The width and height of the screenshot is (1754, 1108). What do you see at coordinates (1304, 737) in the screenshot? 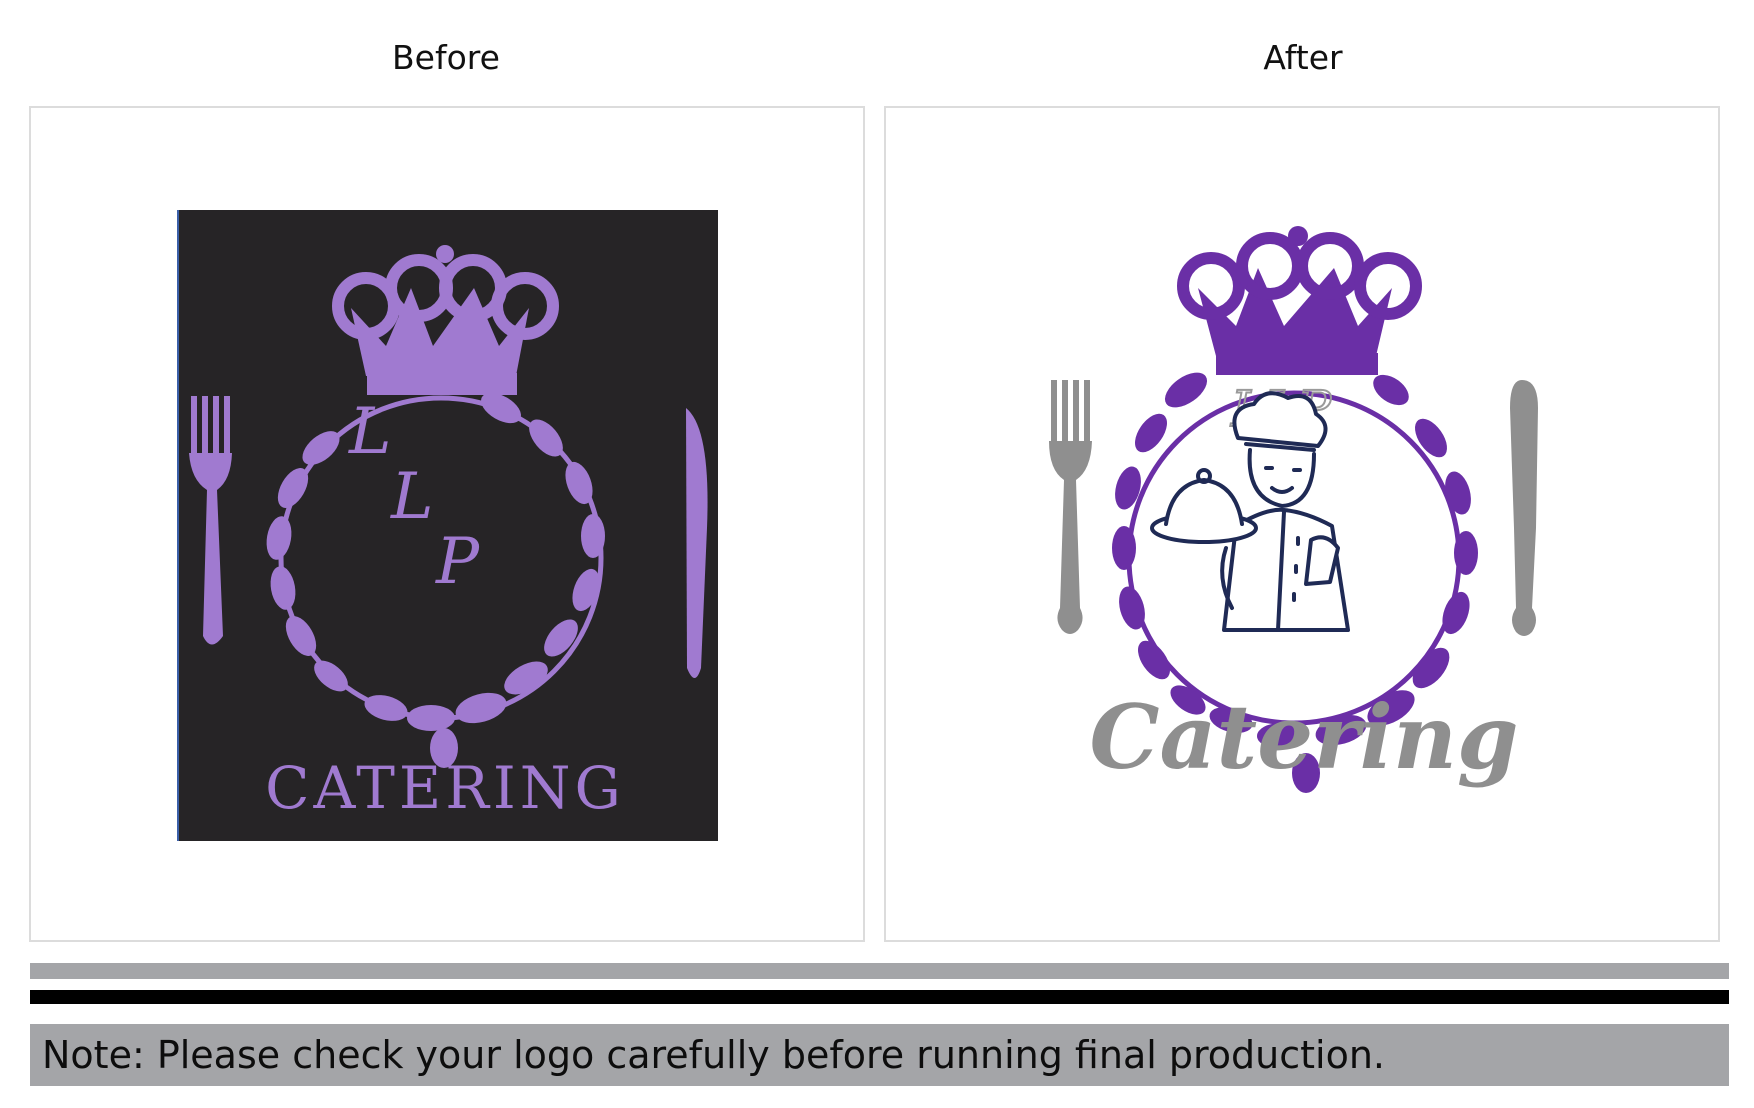
I see `after-wordmark: Catering` at bounding box center [1304, 737].